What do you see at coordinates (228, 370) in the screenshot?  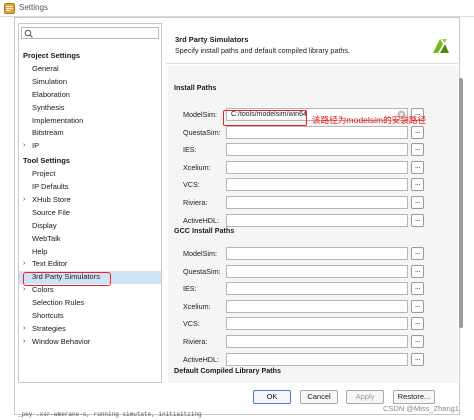 I see `section-title: Default Compiled Library Paths` at bounding box center [228, 370].